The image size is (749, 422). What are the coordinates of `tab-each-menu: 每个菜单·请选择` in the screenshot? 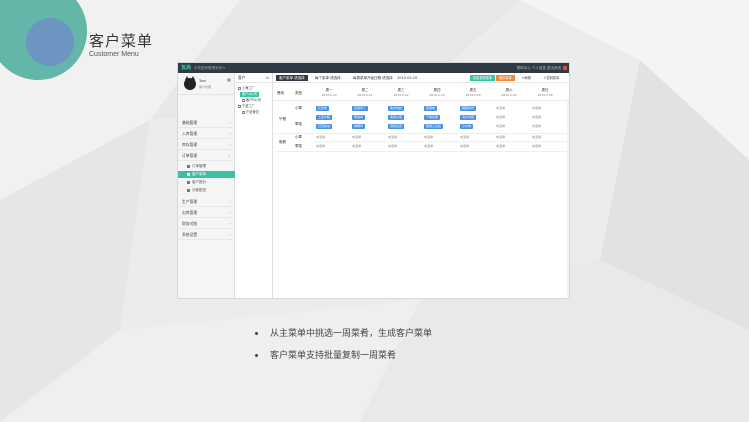 It's located at (328, 78).